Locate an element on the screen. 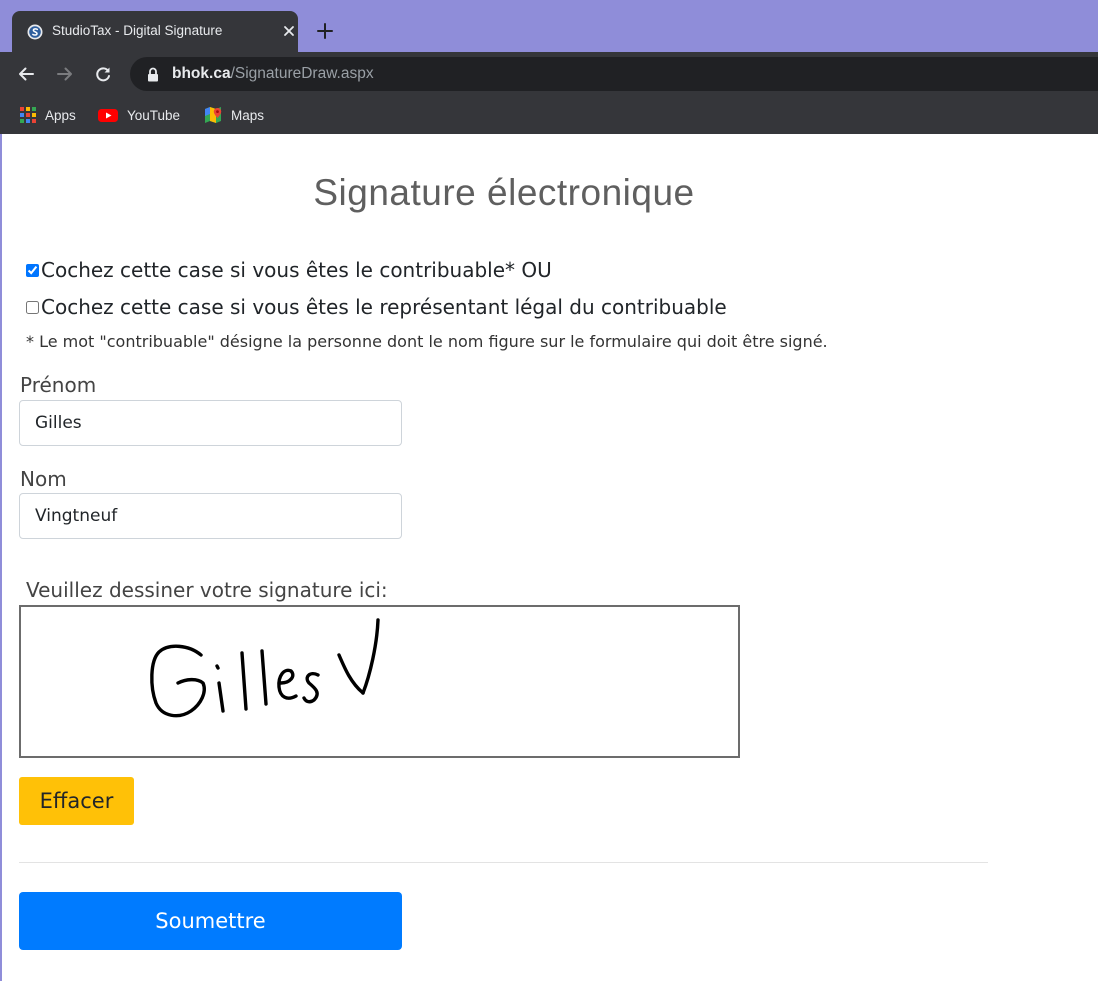 The width and height of the screenshot is (1098, 981). signature-drawing is located at coordinates (265, 668).